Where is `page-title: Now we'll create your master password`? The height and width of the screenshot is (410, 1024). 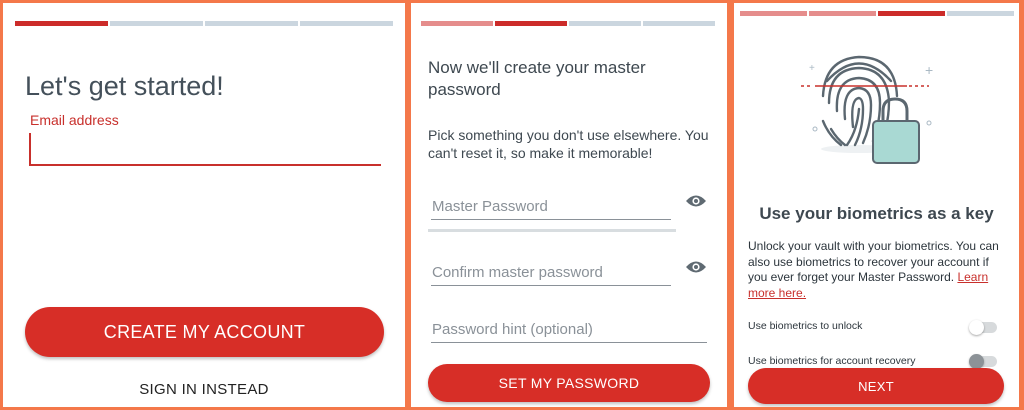 page-title: Now we'll create your master password is located at coordinates (537, 78).